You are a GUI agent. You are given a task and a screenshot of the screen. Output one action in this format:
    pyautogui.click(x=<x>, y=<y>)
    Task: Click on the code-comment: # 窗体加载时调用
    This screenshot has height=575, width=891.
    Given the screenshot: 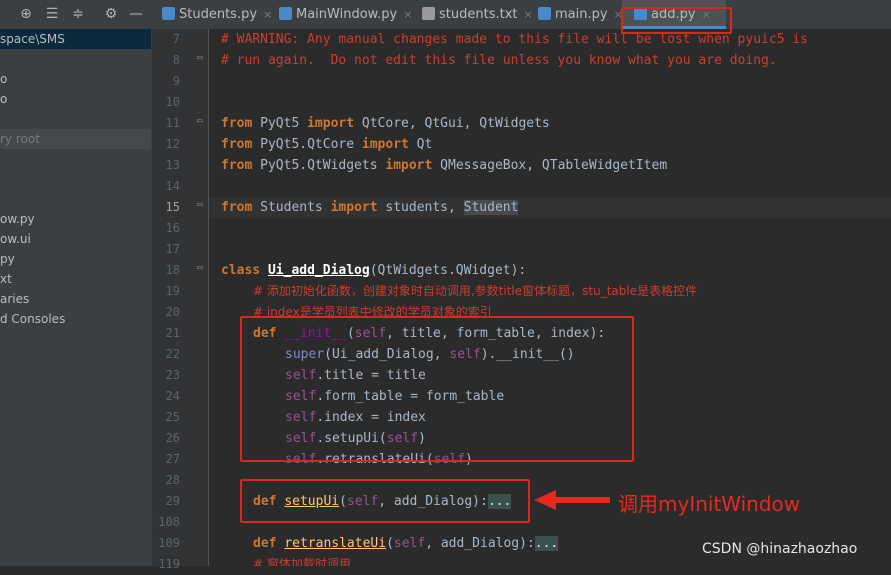 What is the action you would take?
    pyautogui.click(x=302, y=561)
    